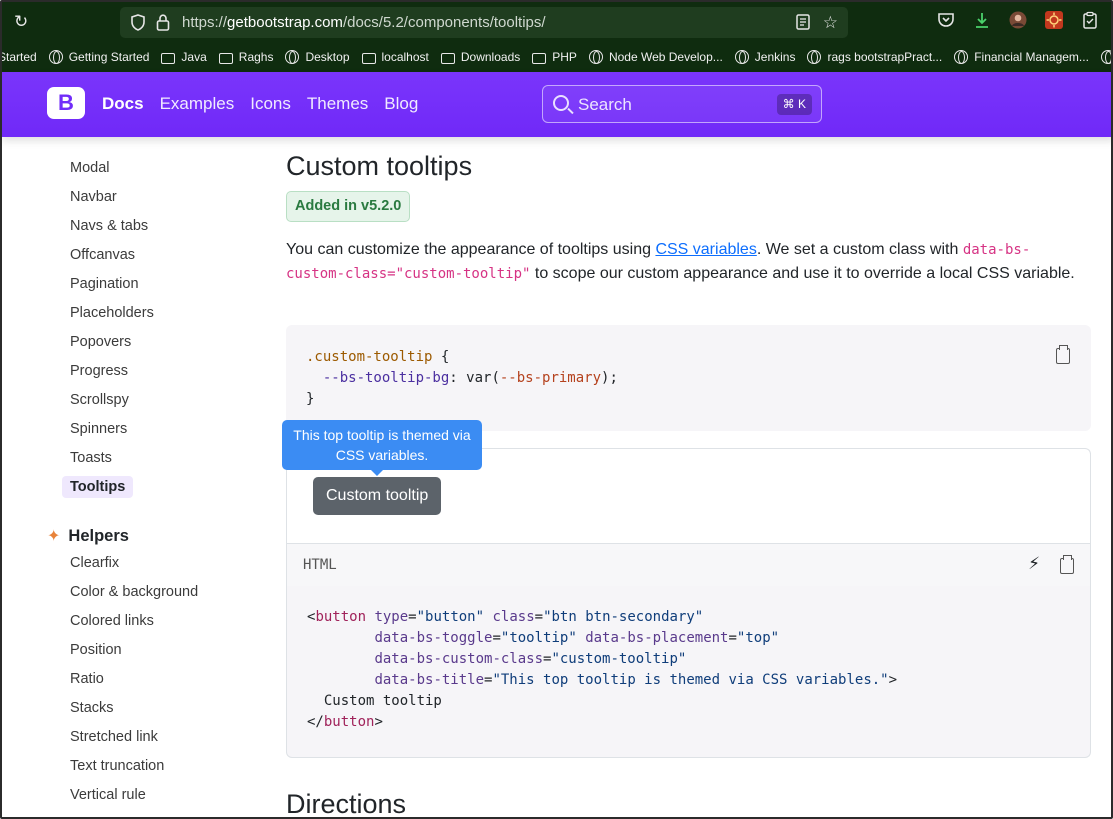 This screenshot has width=1113, height=819. Describe the element at coordinates (1090, 20) in the screenshot. I see `clipboard-extension-icon` at that location.